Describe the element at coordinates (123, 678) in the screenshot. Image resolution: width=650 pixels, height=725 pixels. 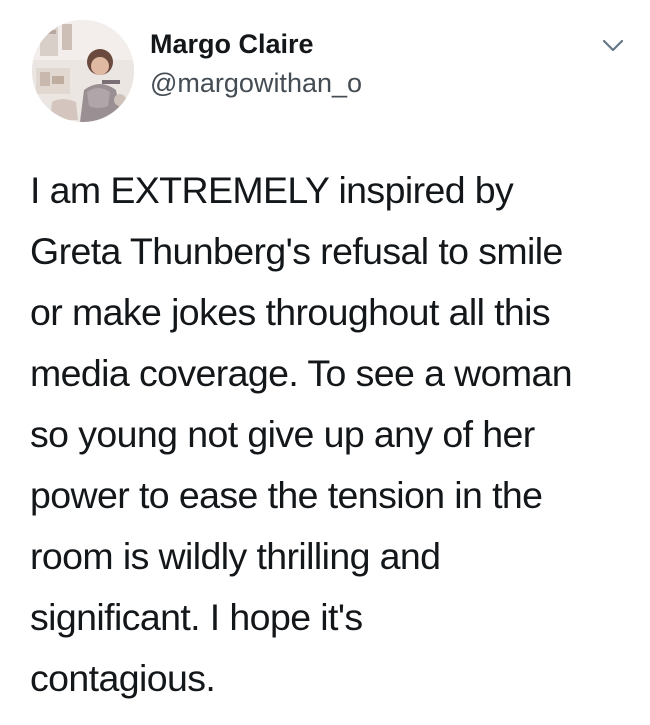
I see `tweet-text-line: contagious.` at that location.